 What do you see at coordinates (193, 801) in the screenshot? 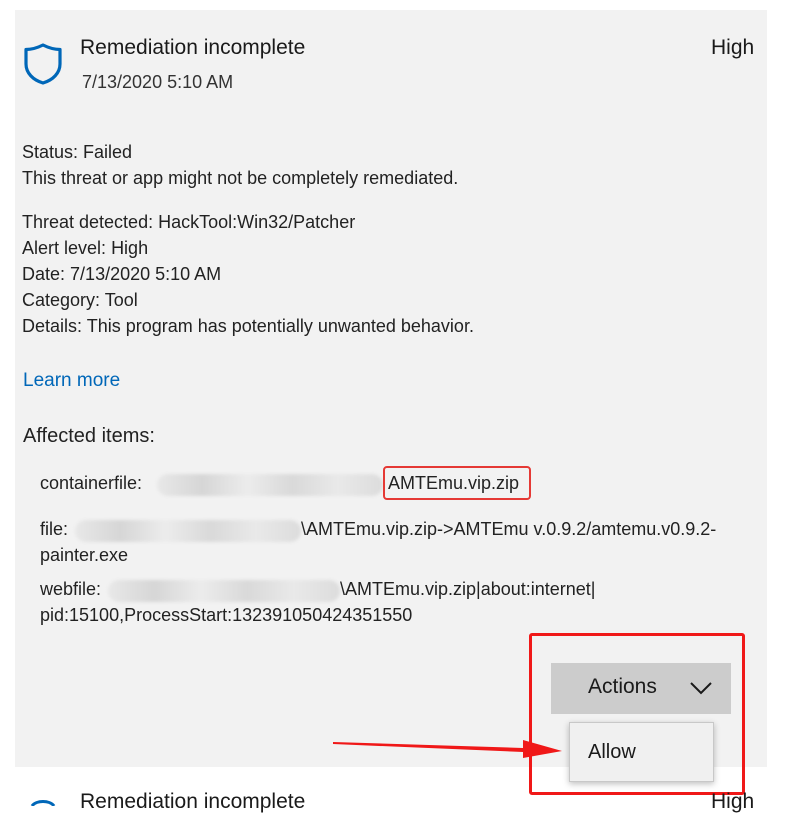
I see `next-alert-title: Remediation incomplete` at bounding box center [193, 801].